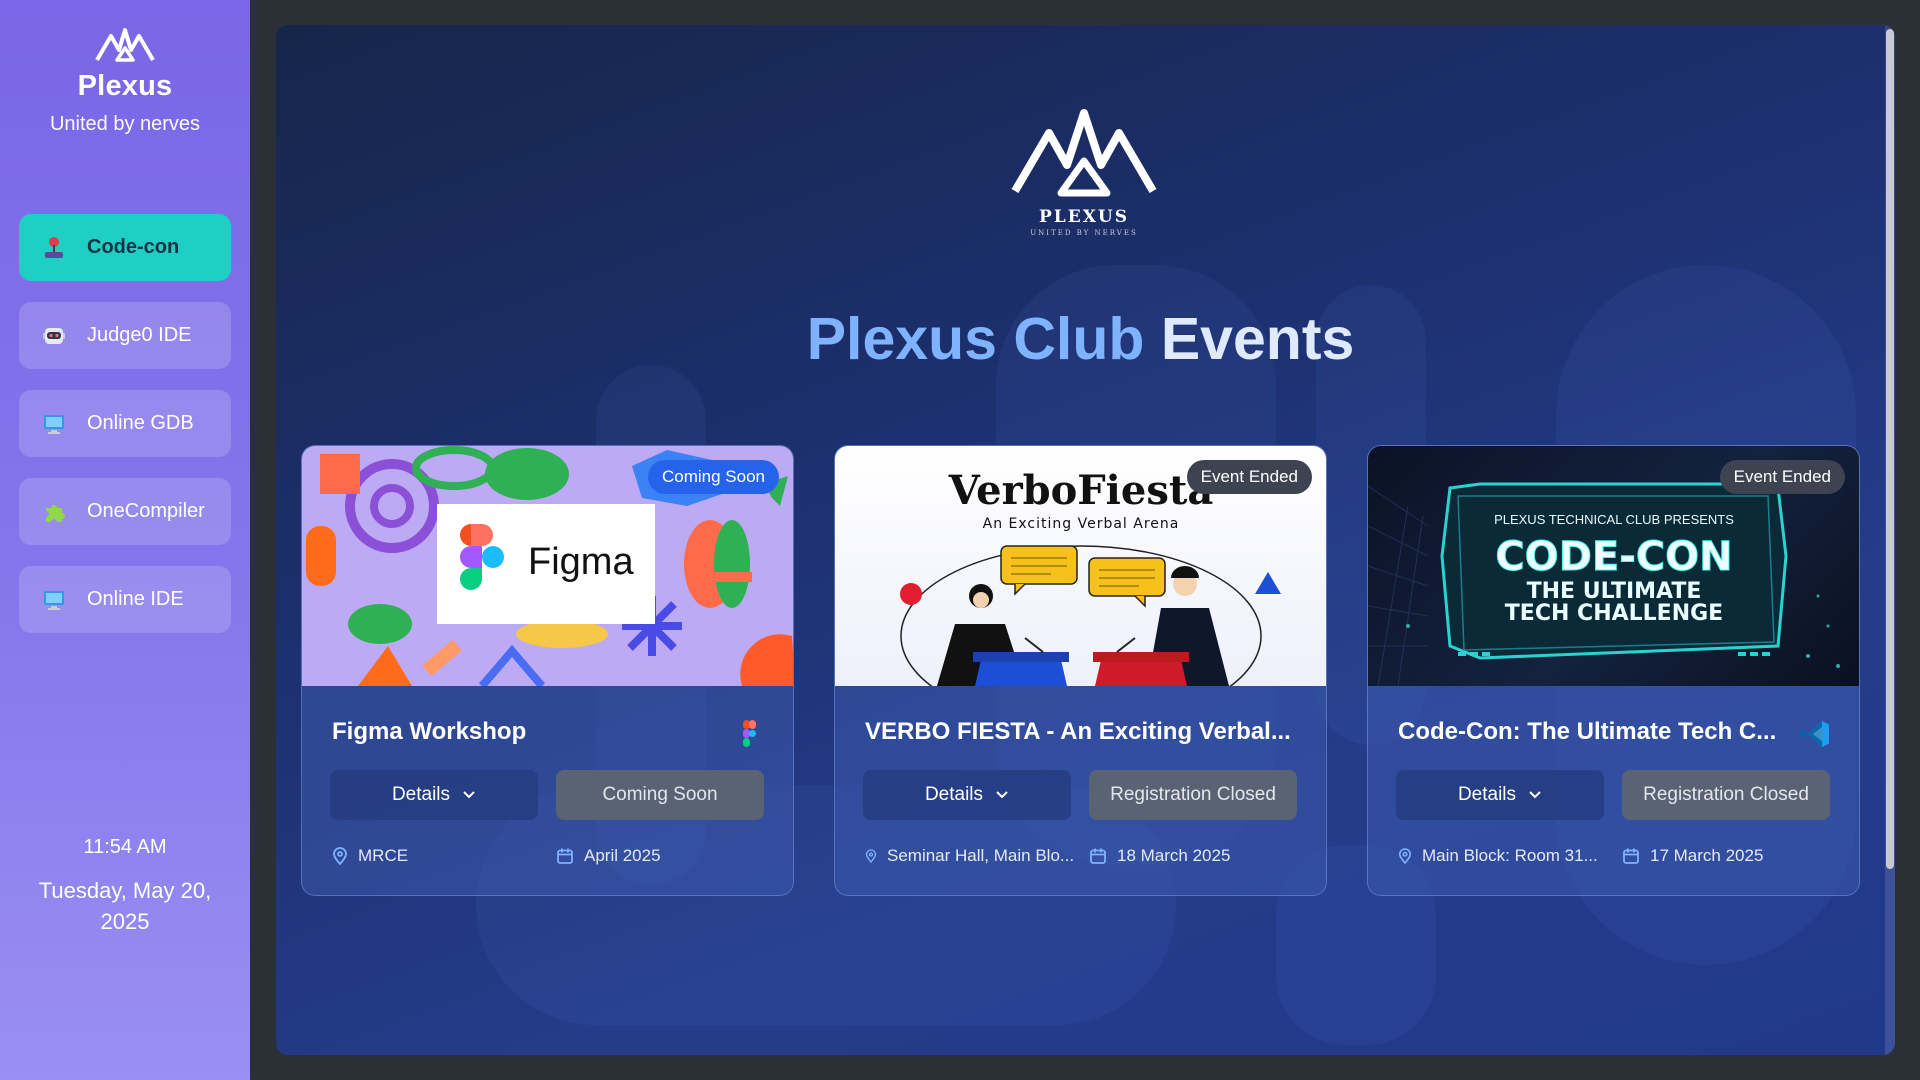  I want to click on sidebar-item-code-con: Code-con, so click(125, 247).